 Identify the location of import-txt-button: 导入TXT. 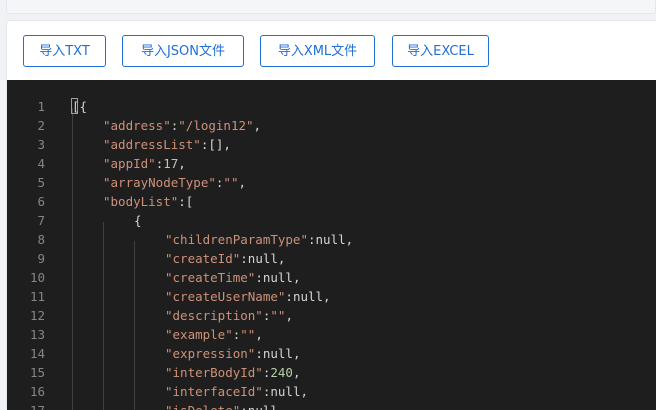
(64, 51).